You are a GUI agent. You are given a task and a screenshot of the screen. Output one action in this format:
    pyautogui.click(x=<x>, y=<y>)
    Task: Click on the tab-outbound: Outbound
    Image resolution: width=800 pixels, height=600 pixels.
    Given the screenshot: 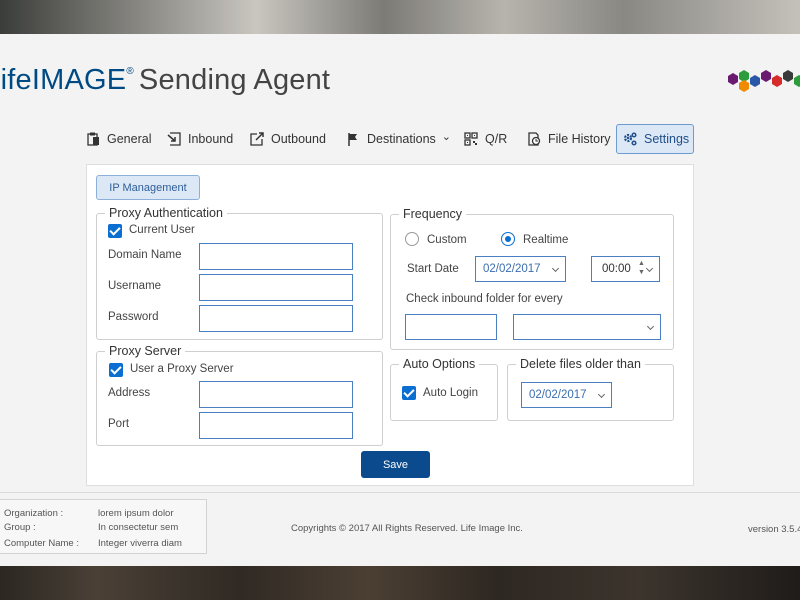 What is the action you would take?
    pyautogui.click(x=288, y=139)
    